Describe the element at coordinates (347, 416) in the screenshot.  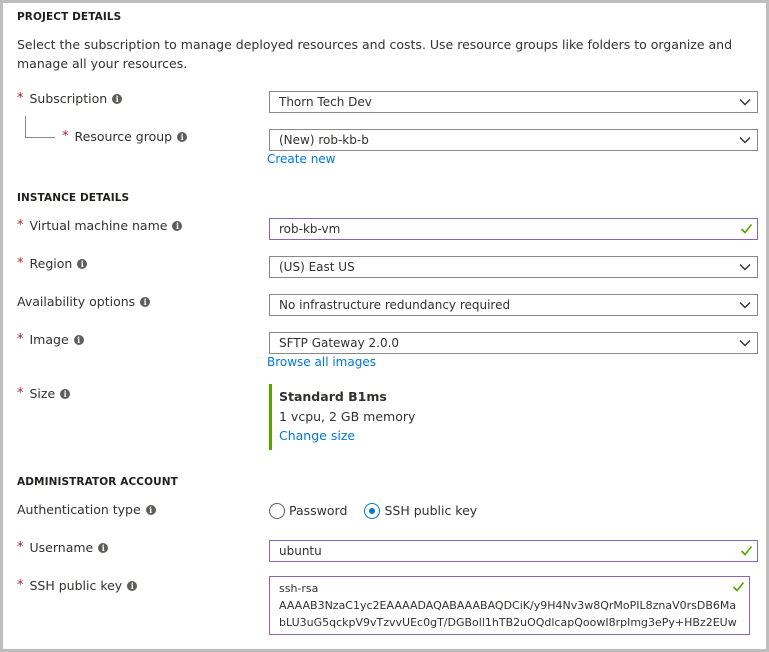
I see `size-spec: 1 vcpu, 2 GB memory` at that location.